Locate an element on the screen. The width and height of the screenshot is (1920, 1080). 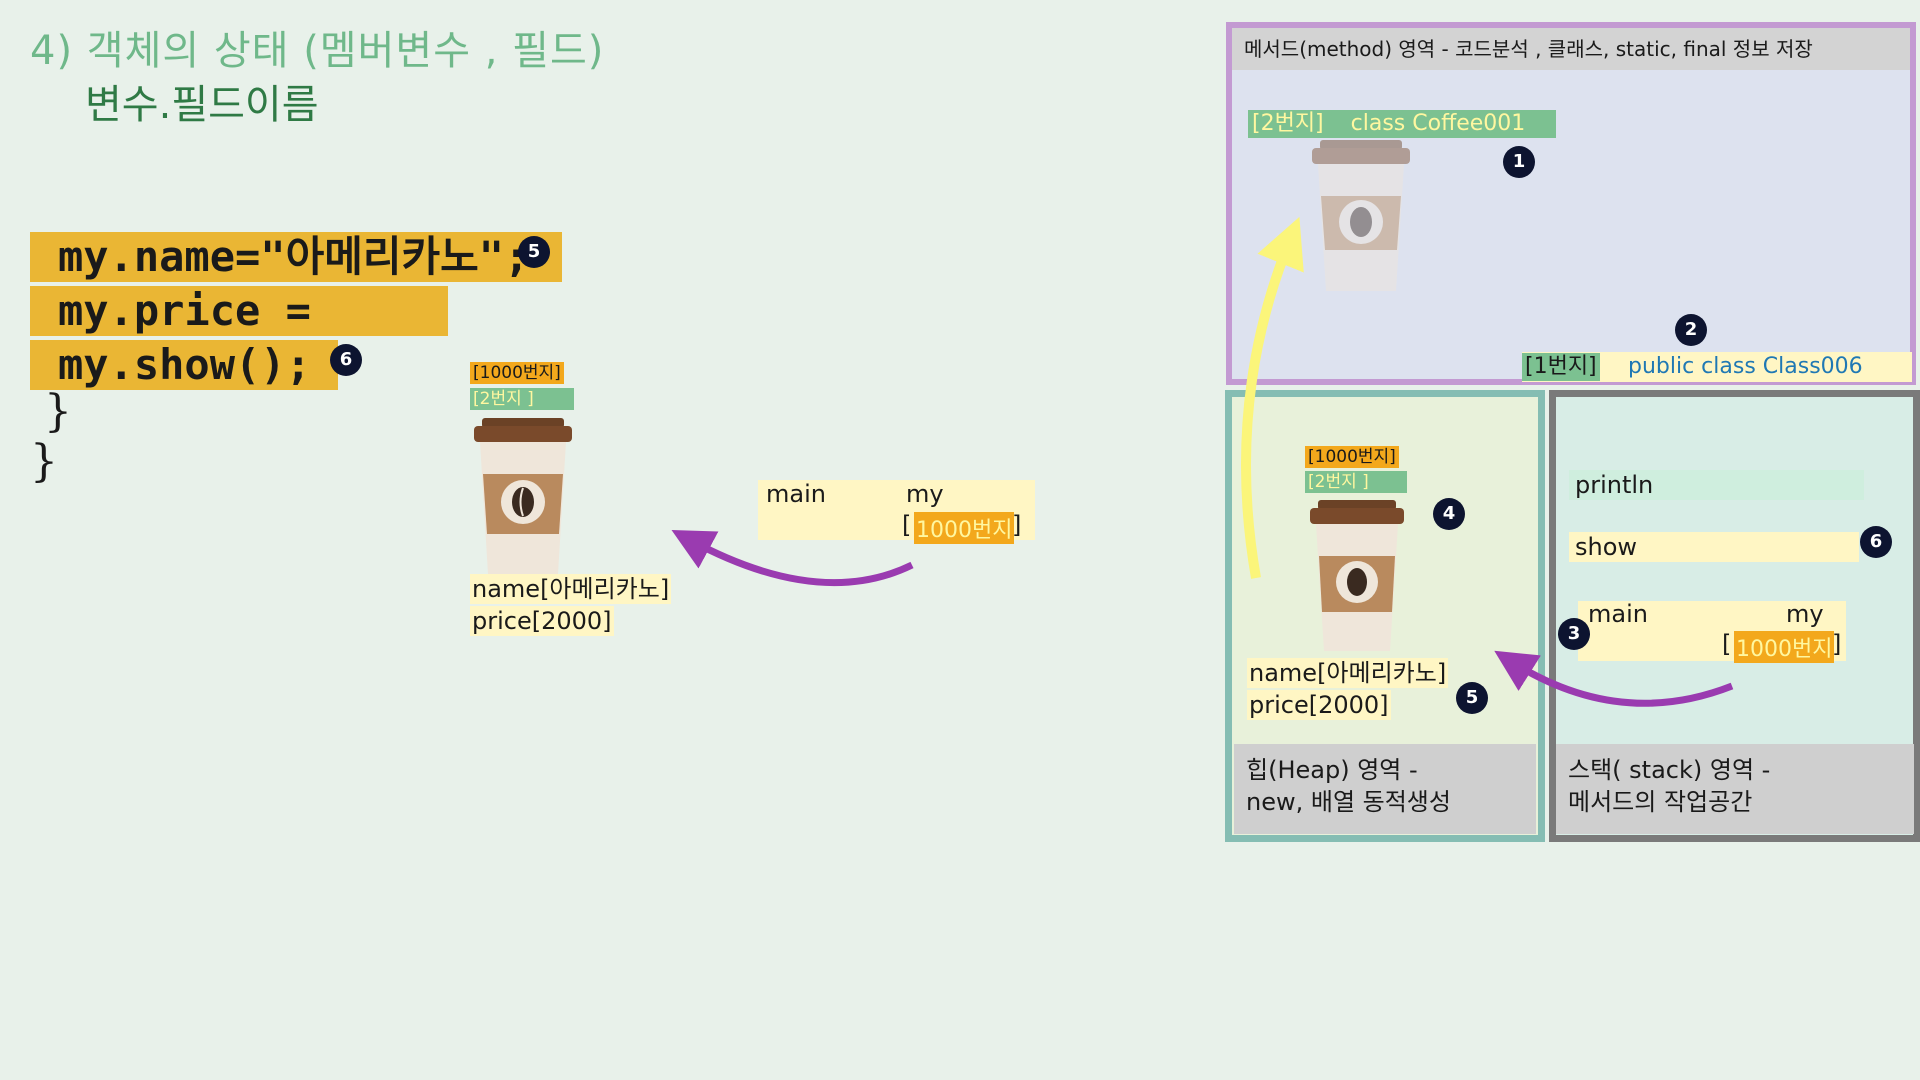
bracket-open: [ is located at coordinates (907, 525).